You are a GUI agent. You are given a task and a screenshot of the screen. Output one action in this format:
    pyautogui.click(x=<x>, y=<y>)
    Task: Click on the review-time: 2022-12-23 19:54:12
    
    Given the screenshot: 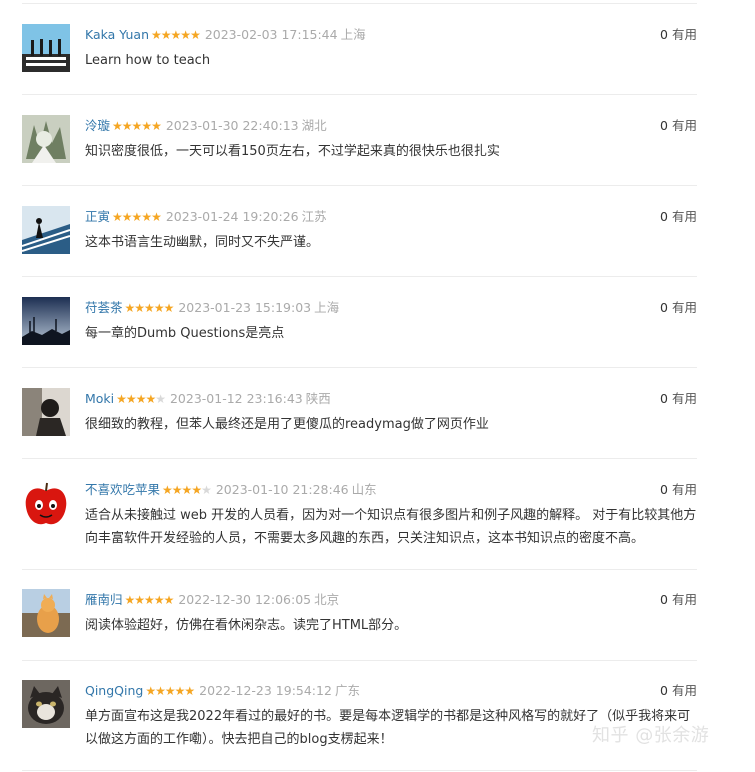 What is the action you would take?
    pyautogui.click(x=265, y=690)
    